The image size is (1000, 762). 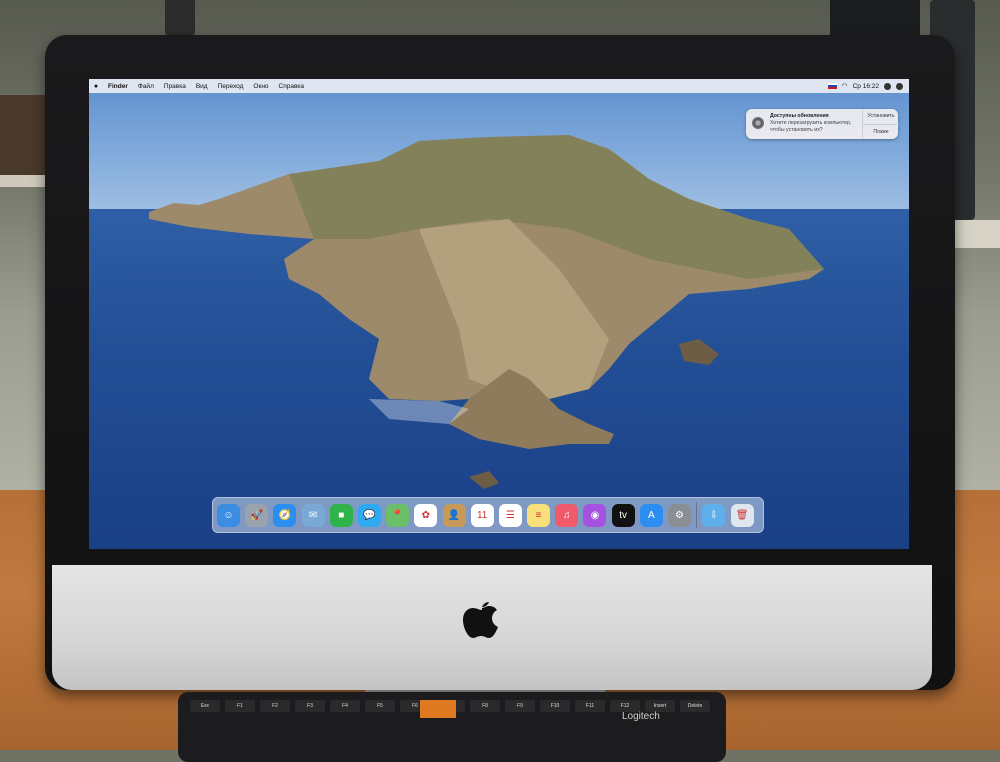 I want to click on keyboard-brand: Logitech, so click(x=641, y=716).